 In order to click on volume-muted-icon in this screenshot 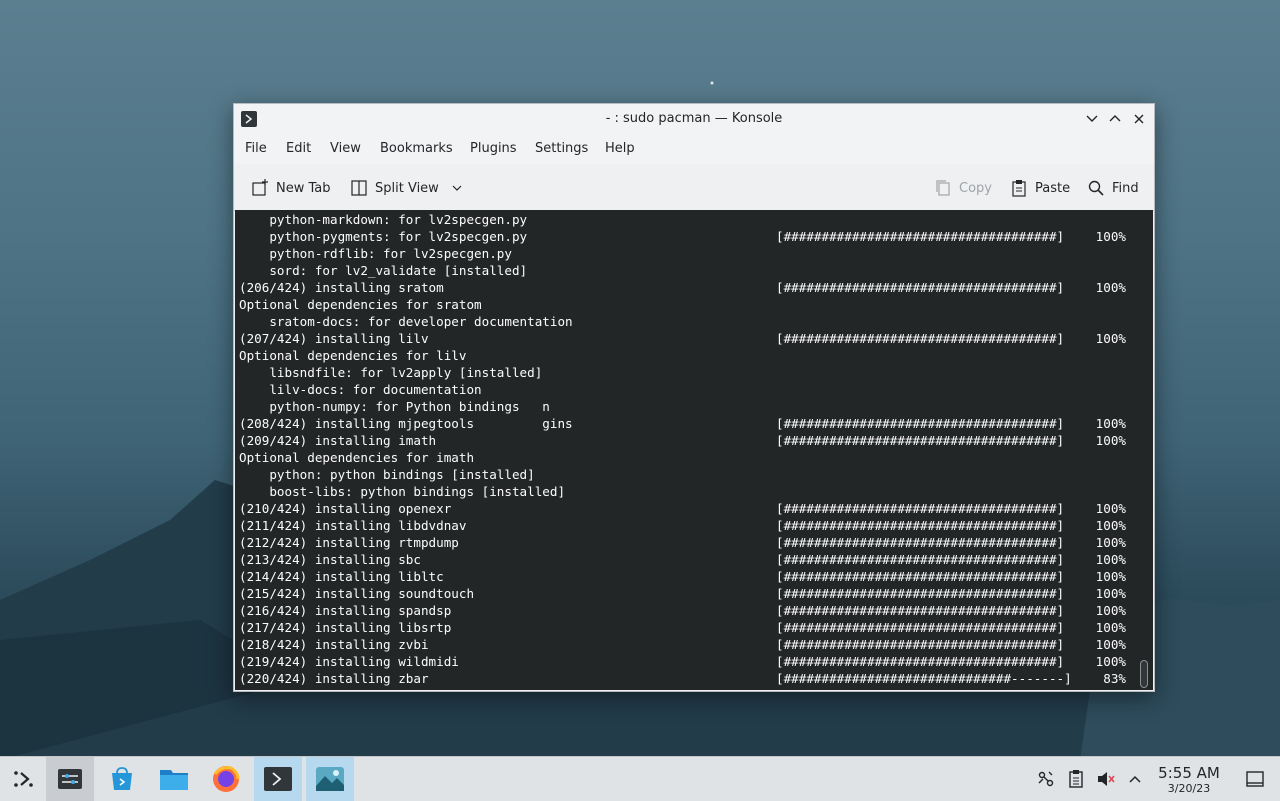, I will do `click(1106, 779)`.